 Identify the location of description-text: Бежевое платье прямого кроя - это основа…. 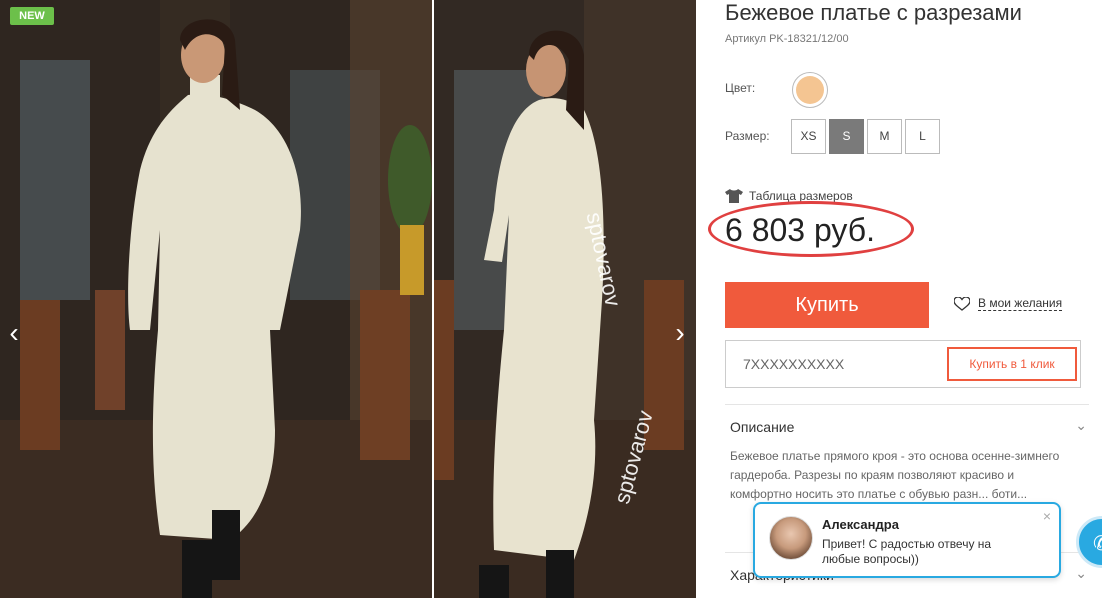
(895, 475).